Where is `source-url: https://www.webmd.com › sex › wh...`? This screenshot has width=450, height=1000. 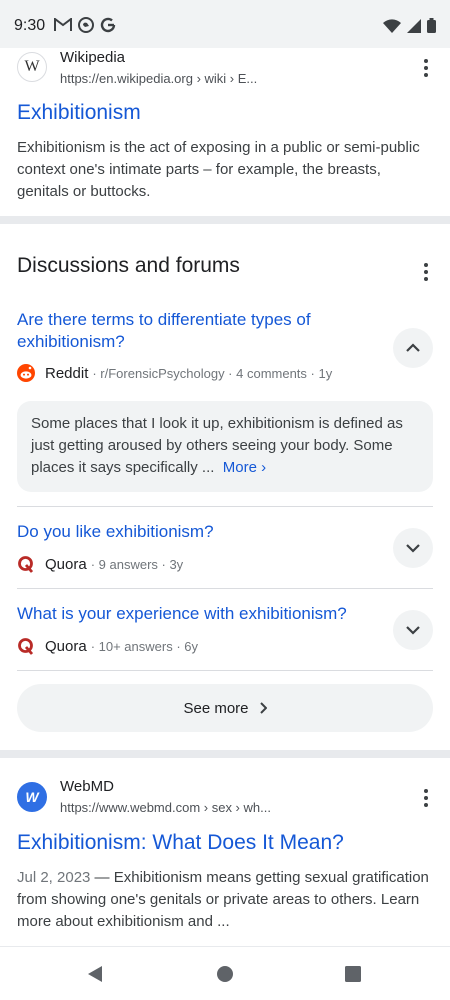 source-url: https://www.webmd.com › sex › wh... is located at coordinates (165, 807).